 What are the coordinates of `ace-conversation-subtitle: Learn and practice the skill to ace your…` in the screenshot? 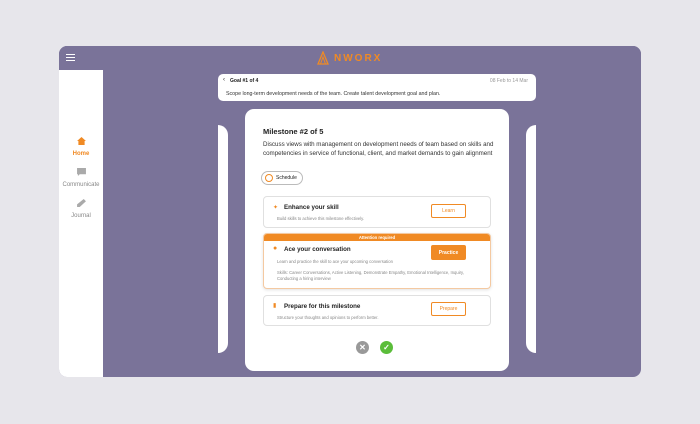 It's located at (335, 261).